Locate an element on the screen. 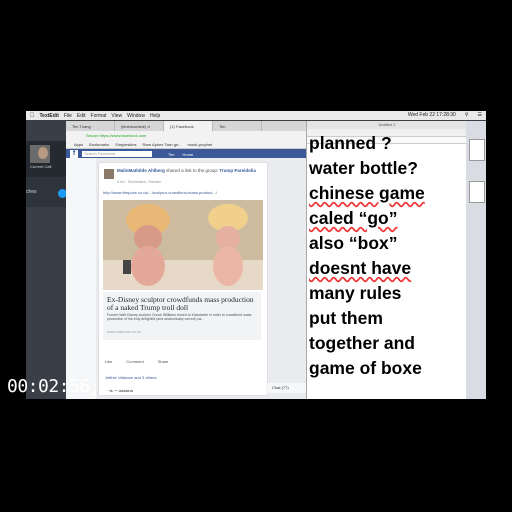 The image size is (512, 512). post-action: shared a link to the group: is located at coordinates (192, 170).